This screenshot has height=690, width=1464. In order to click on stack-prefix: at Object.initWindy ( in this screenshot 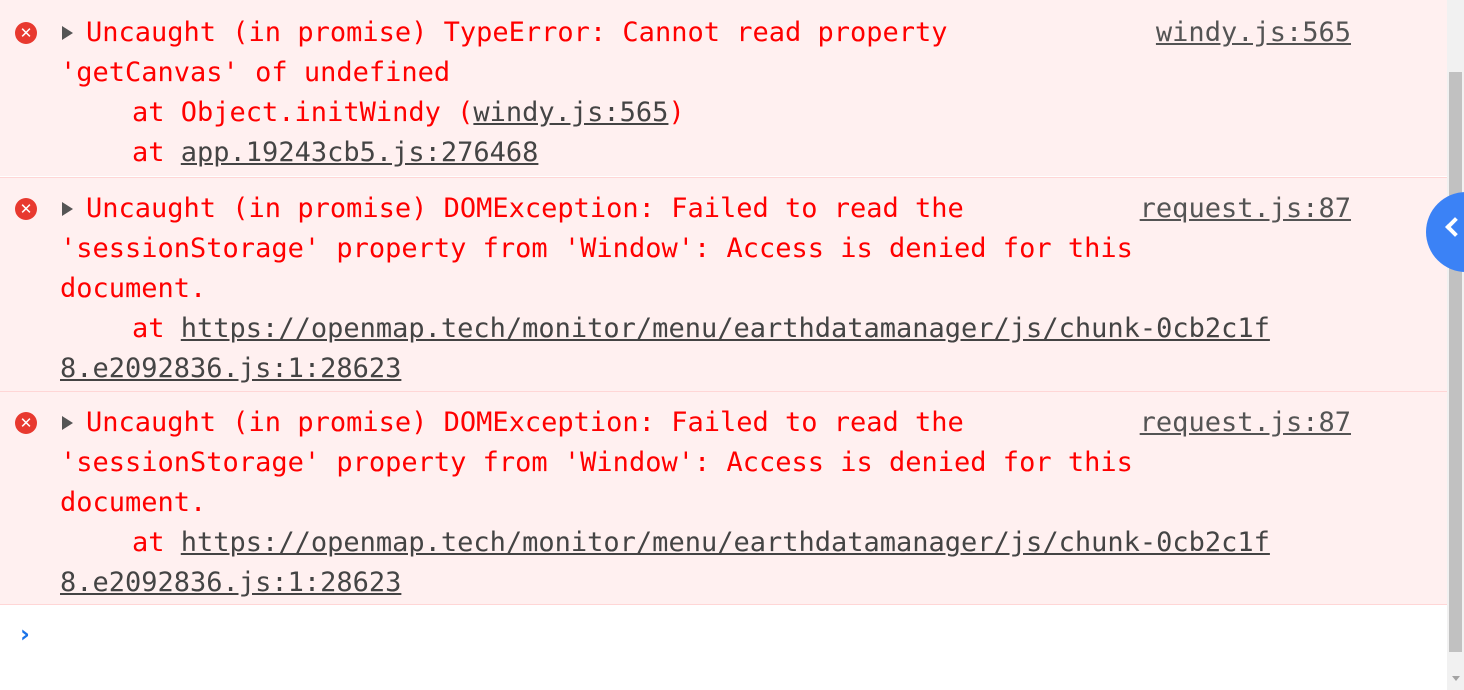, I will do `click(303, 112)`.